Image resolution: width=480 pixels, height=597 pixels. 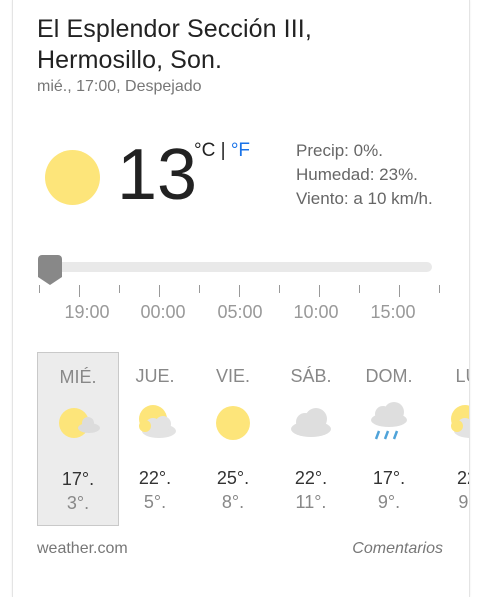 What do you see at coordinates (155, 502) in the screenshot?
I see `day-low: 5°.` at bounding box center [155, 502].